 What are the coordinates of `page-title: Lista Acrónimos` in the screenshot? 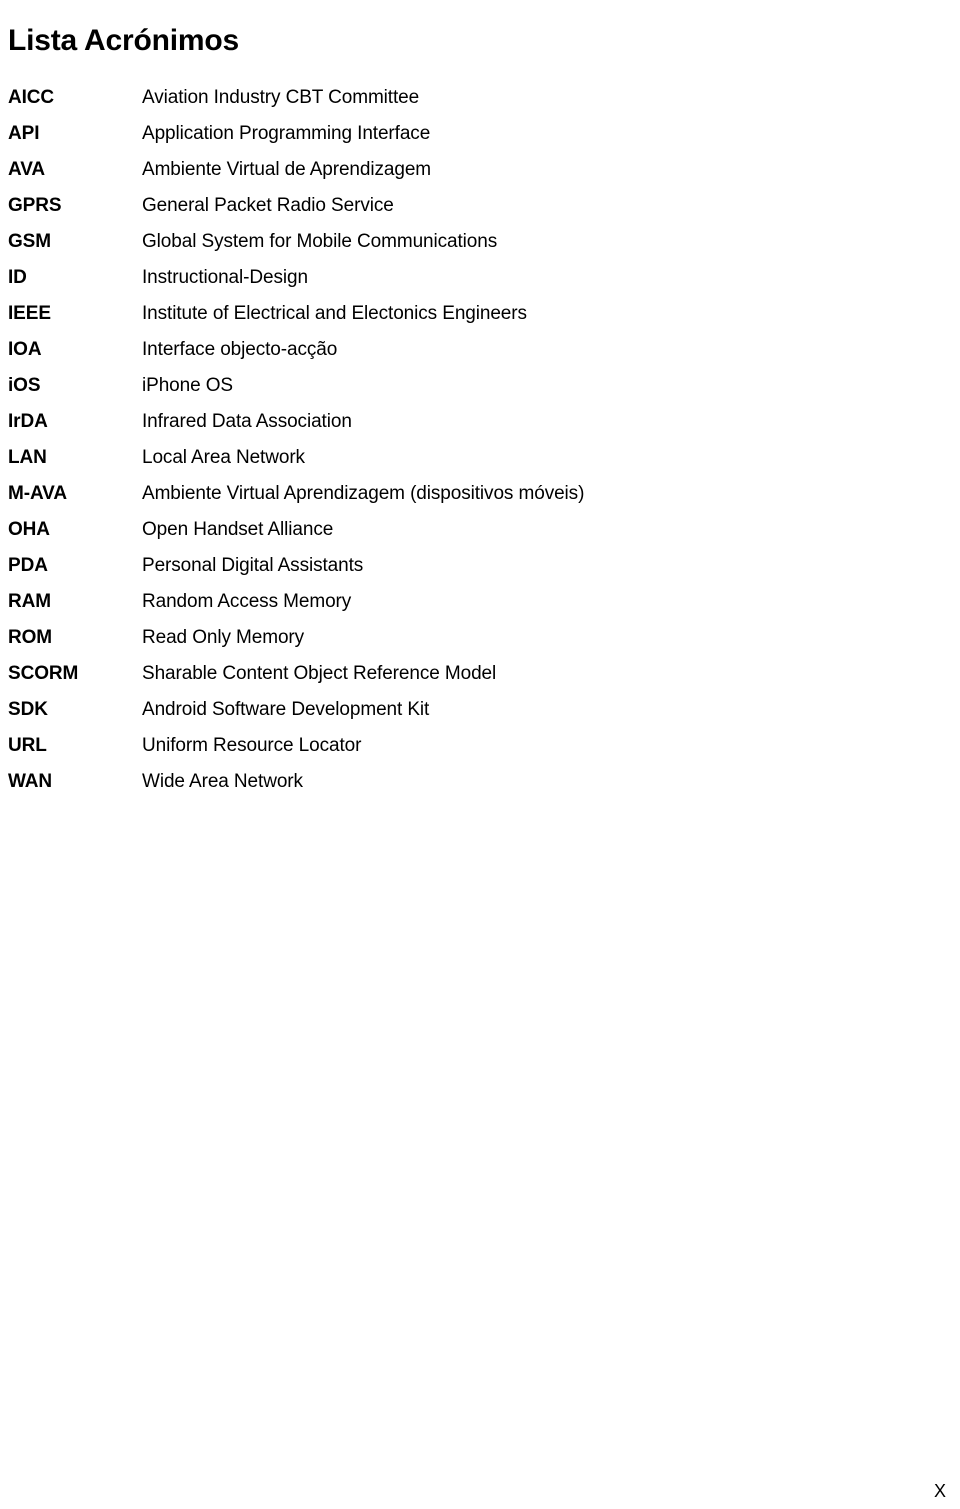 It's located at (123, 41).